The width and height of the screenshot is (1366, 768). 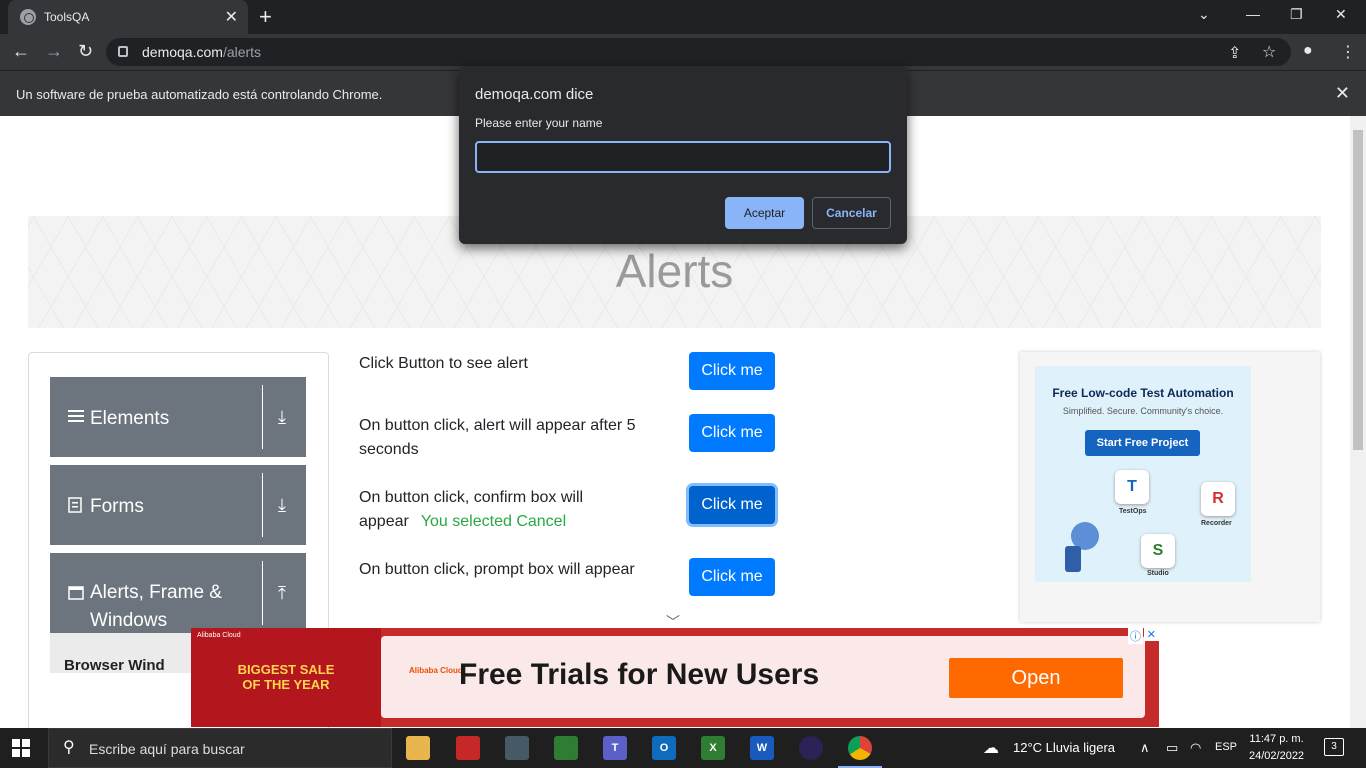 I want to click on language-indicator: ESP, so click(x=1226, y=747).